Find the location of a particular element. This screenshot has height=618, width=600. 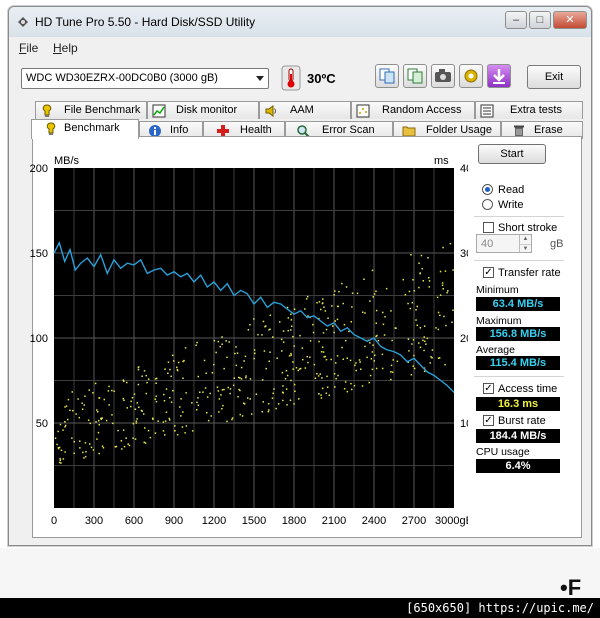

tab-benchmark: Benchmark is located at coordinates (85, 129).